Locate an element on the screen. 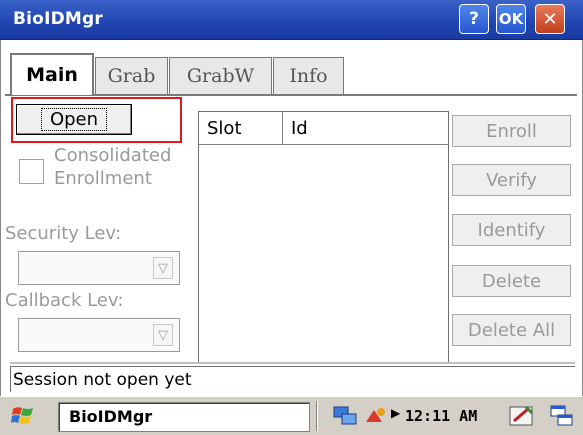 Image resolution: width=583 pixels, height=435 pixels. taskbar: BioIDMgr ▶ 12:11 AM is located at coordinates (291, 415).